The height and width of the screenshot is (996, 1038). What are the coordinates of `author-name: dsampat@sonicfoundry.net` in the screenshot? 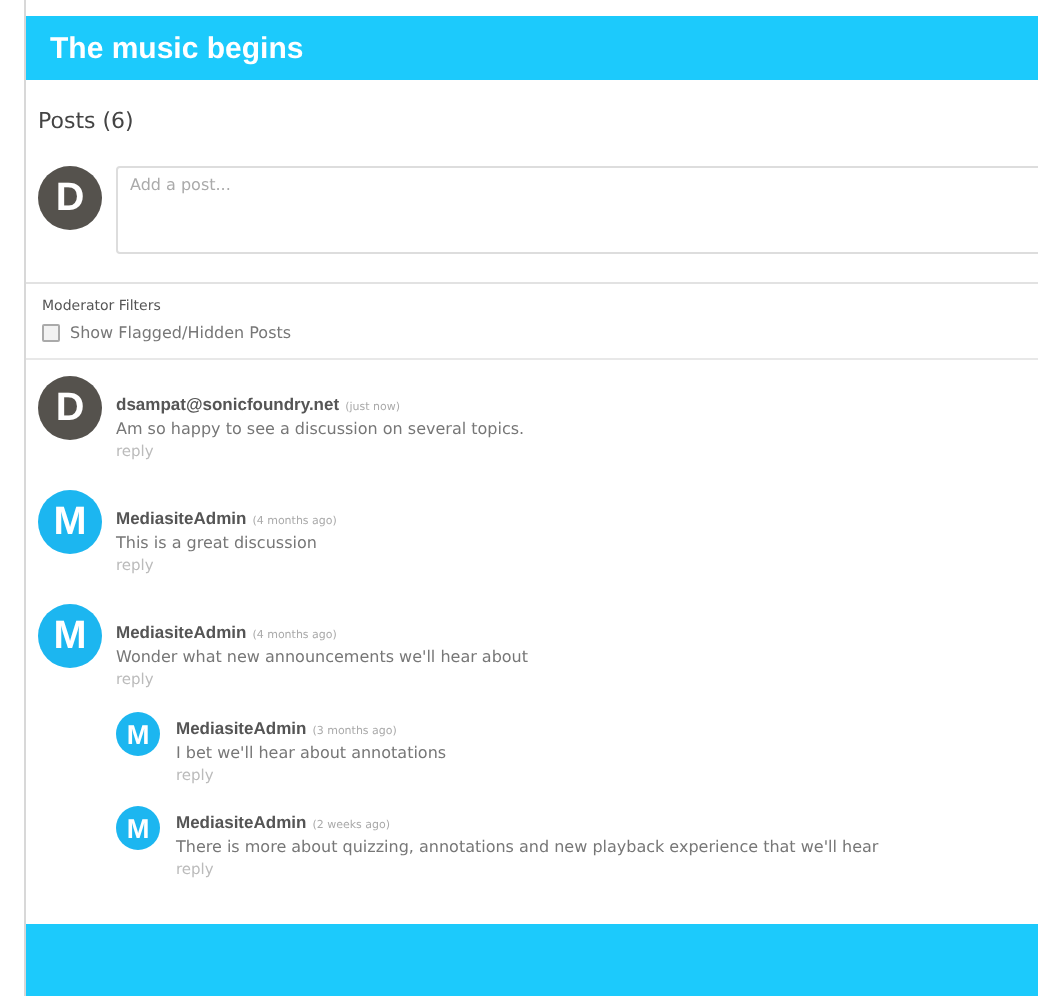 It's located at (228, 404).